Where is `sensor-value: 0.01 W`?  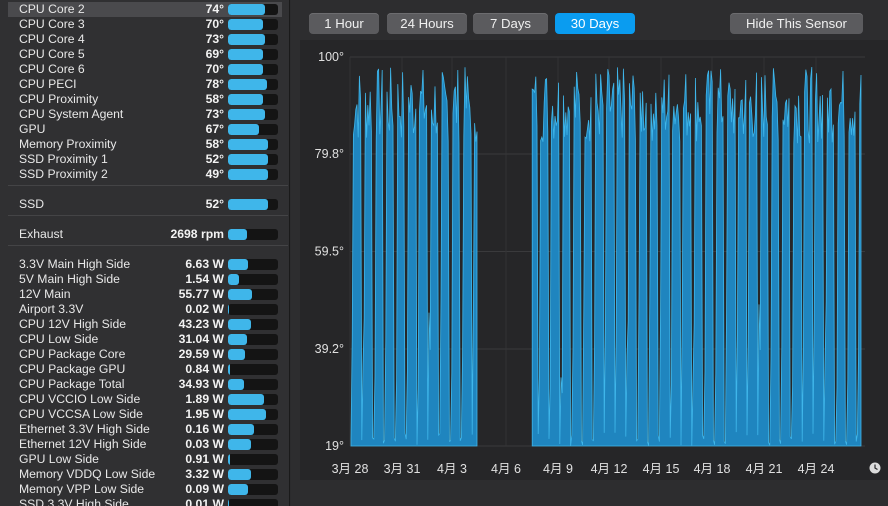
sensor-value: 0.01 W is located at coordinates (204, 501).